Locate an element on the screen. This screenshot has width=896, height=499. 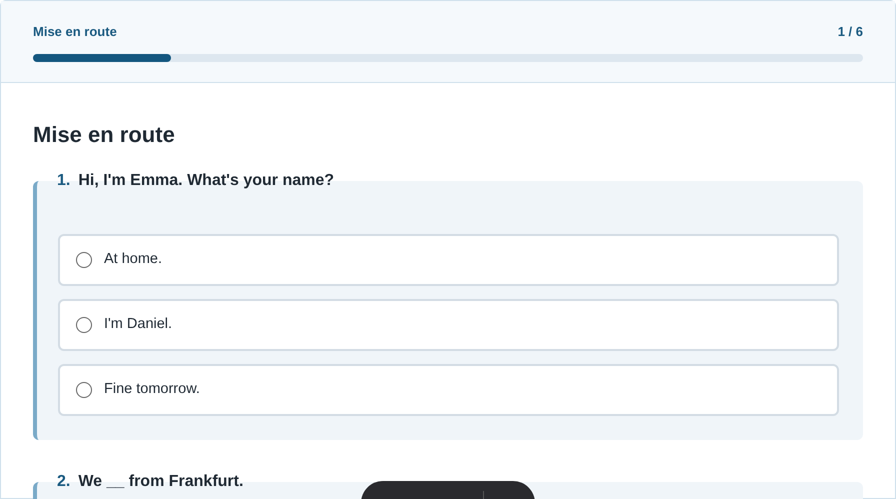
header-title: Mise en route is located at coordinates (75, 32).